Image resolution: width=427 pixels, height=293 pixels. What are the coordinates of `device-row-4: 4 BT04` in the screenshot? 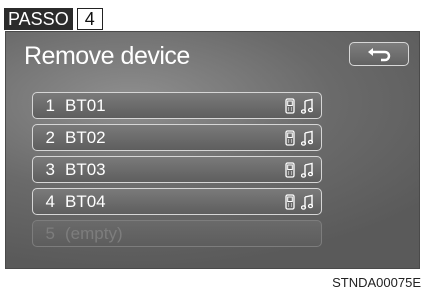 It's located at (177, 201).